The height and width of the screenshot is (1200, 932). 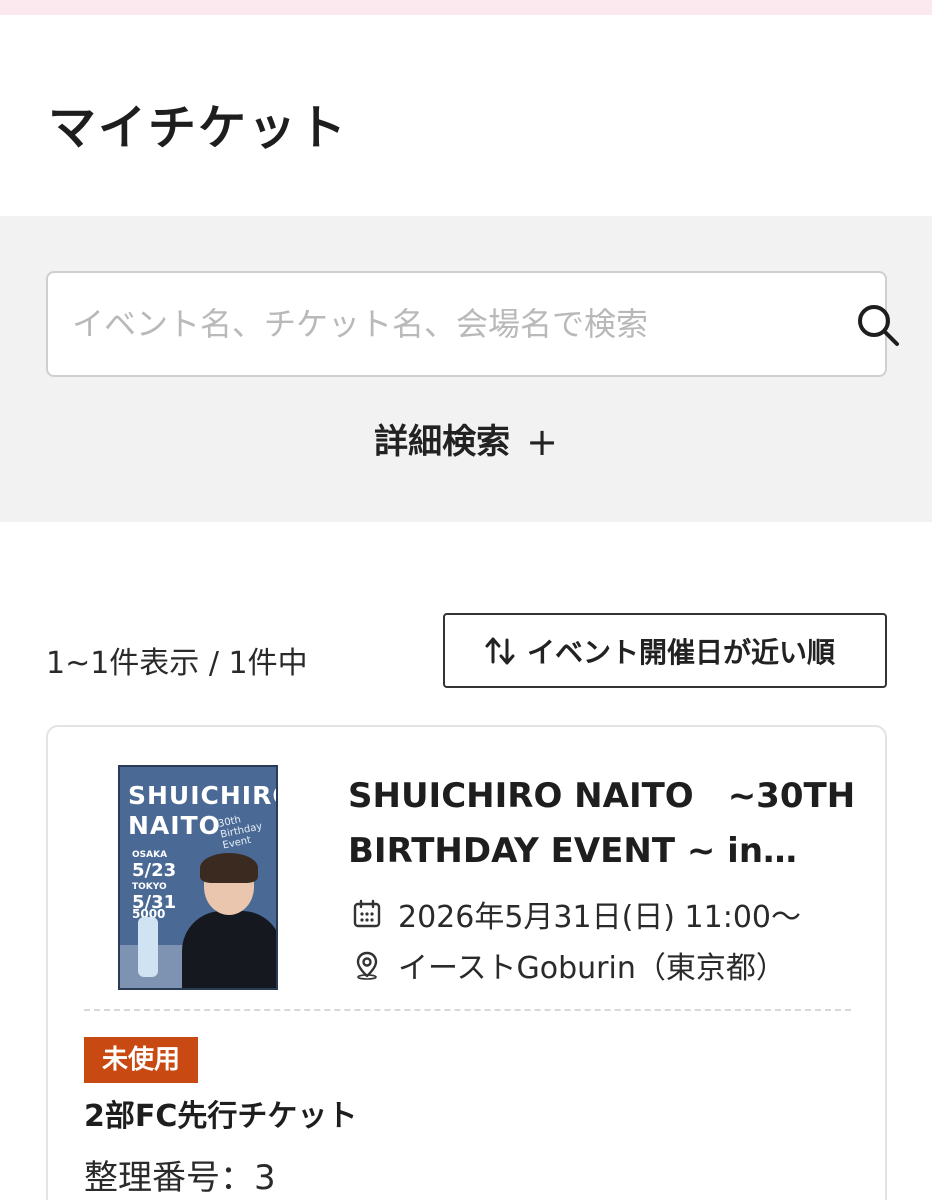 I want to click on seat-number: 整理番号：3, so click(x=180, y=1178).